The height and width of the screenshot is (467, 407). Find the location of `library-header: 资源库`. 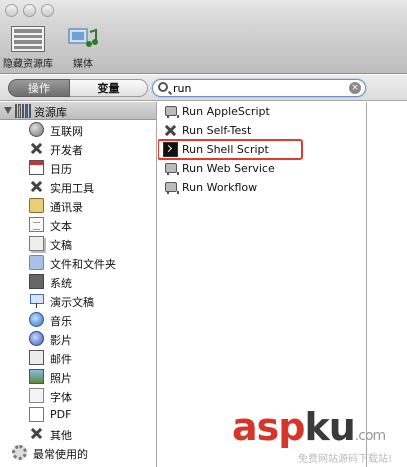

library-header: 资源库 is located at coordinates (78, 111).